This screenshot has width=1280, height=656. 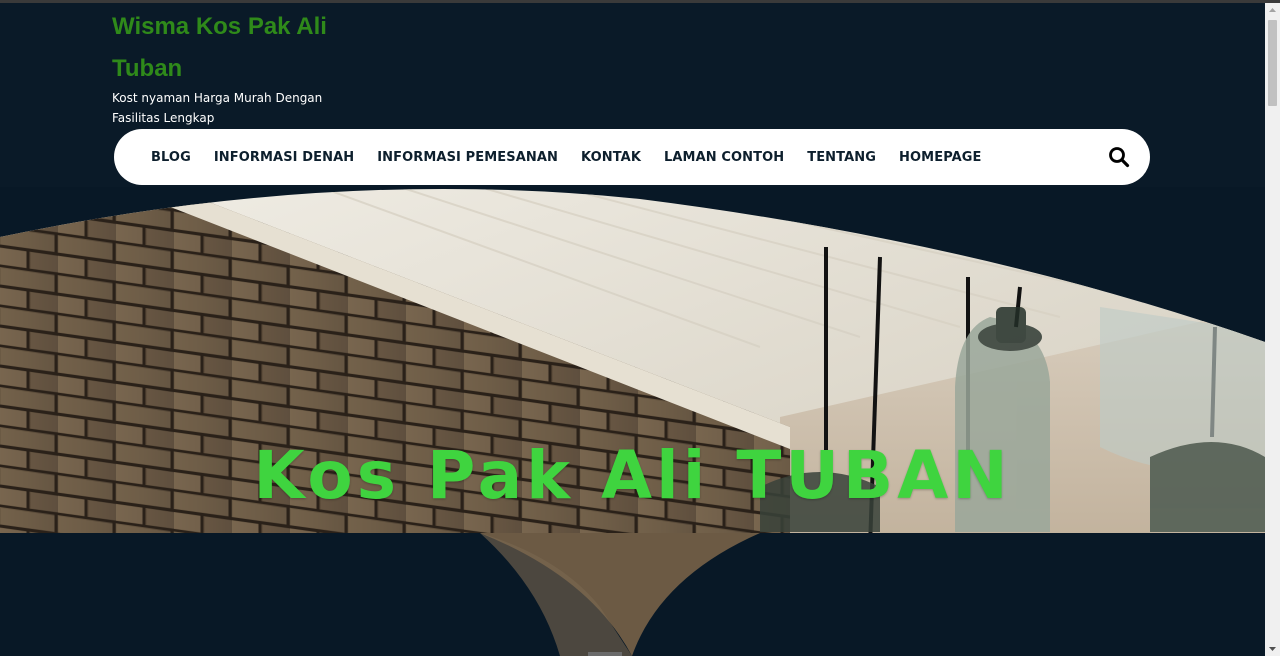 What do you see at coordinates (605, 654) in the screenshot?
I see `bottom-scroll-indicator` at bounding box center [605, 654].